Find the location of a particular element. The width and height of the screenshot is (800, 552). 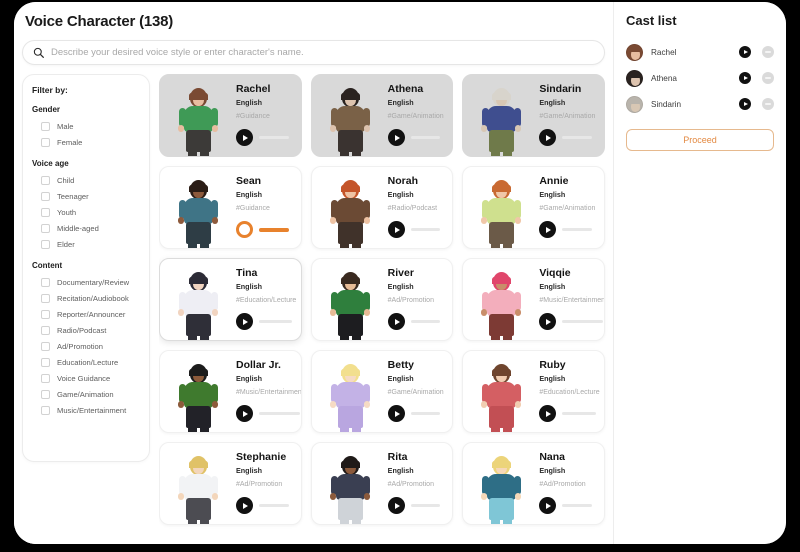

filter-option-youth: Youth is located at coordinates (90, 212).